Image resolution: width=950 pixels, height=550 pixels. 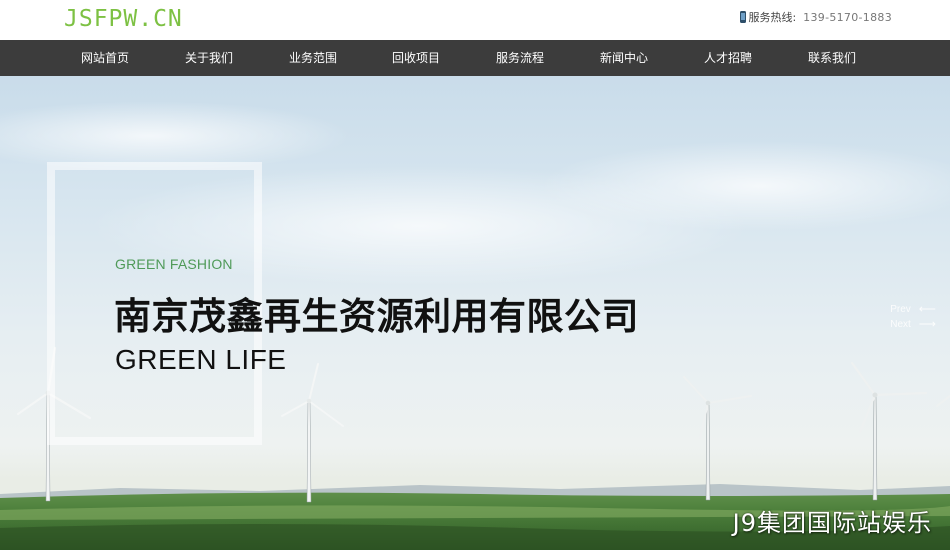 What do you see at coordinates (927, 324) in the screenshot?
I see `arrow-right-icon: ⟶` at bounding box center [927, 324].